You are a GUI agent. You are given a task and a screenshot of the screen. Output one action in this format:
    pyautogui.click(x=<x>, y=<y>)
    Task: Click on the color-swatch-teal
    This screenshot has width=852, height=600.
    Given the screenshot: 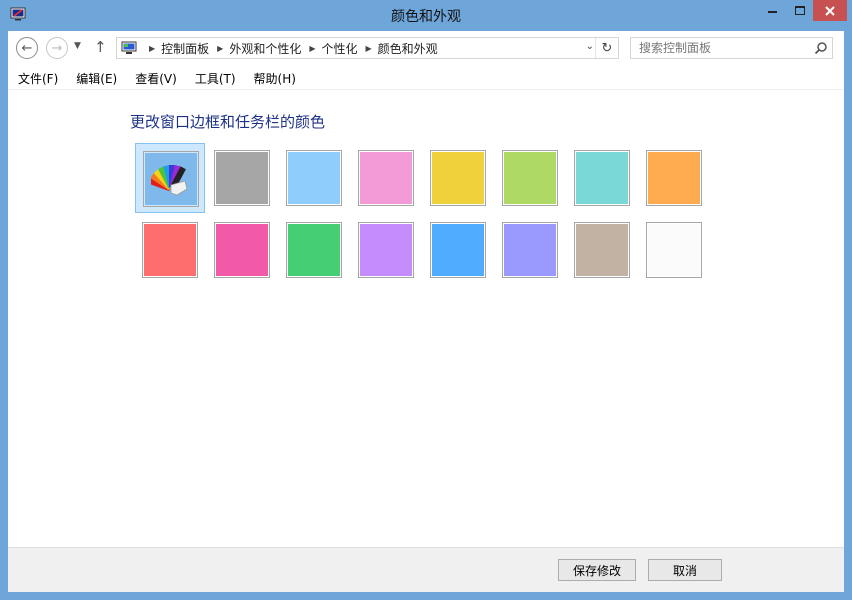 What is the action you would take?
    pyautogui.click(x=602, y=178)
    